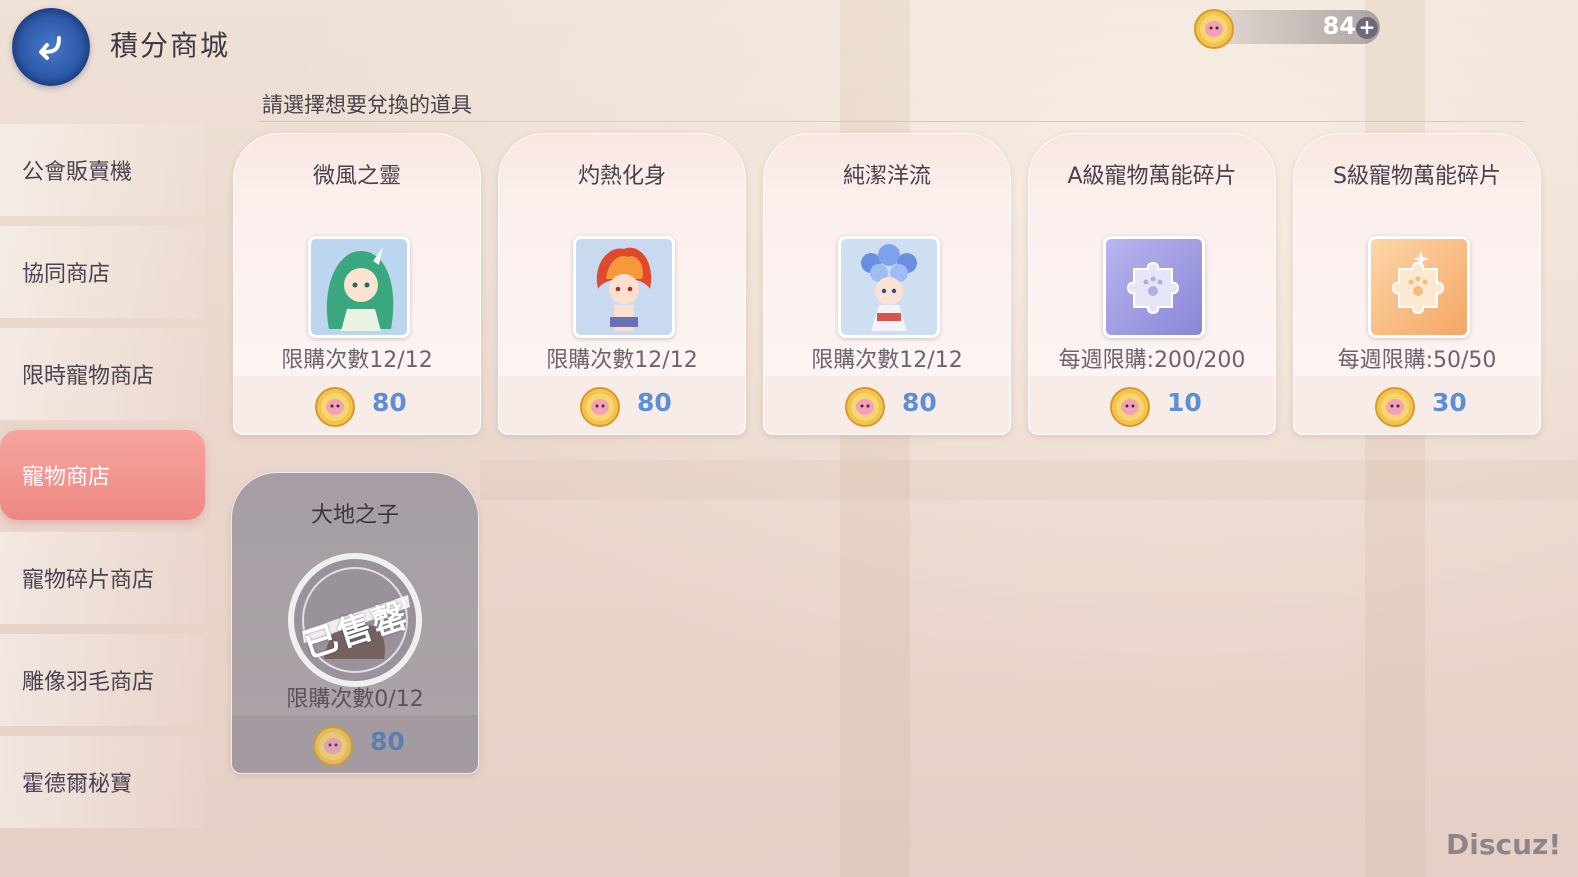  I want to click on purchase-limit: 每週限購:200/200, so click(1152, 360).